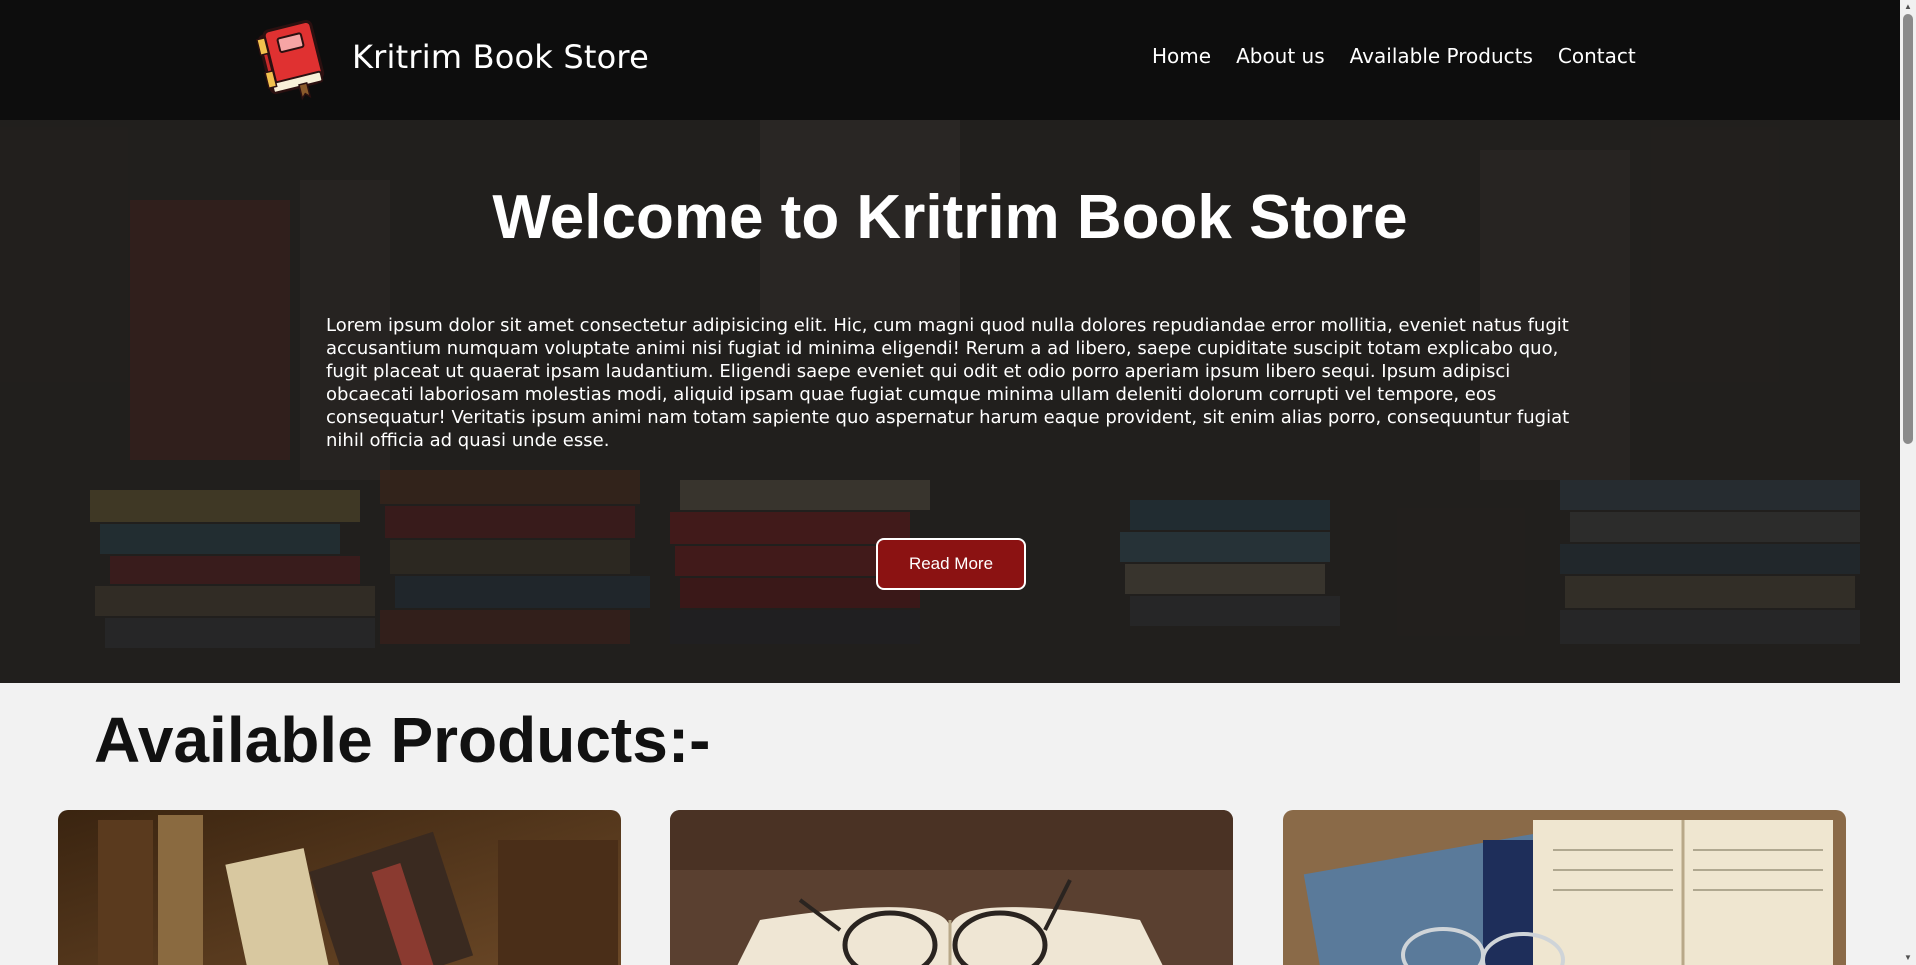 The height and width of the screenshot is (965, 1916). I want to click on red-book-icon, so click(290, 60).